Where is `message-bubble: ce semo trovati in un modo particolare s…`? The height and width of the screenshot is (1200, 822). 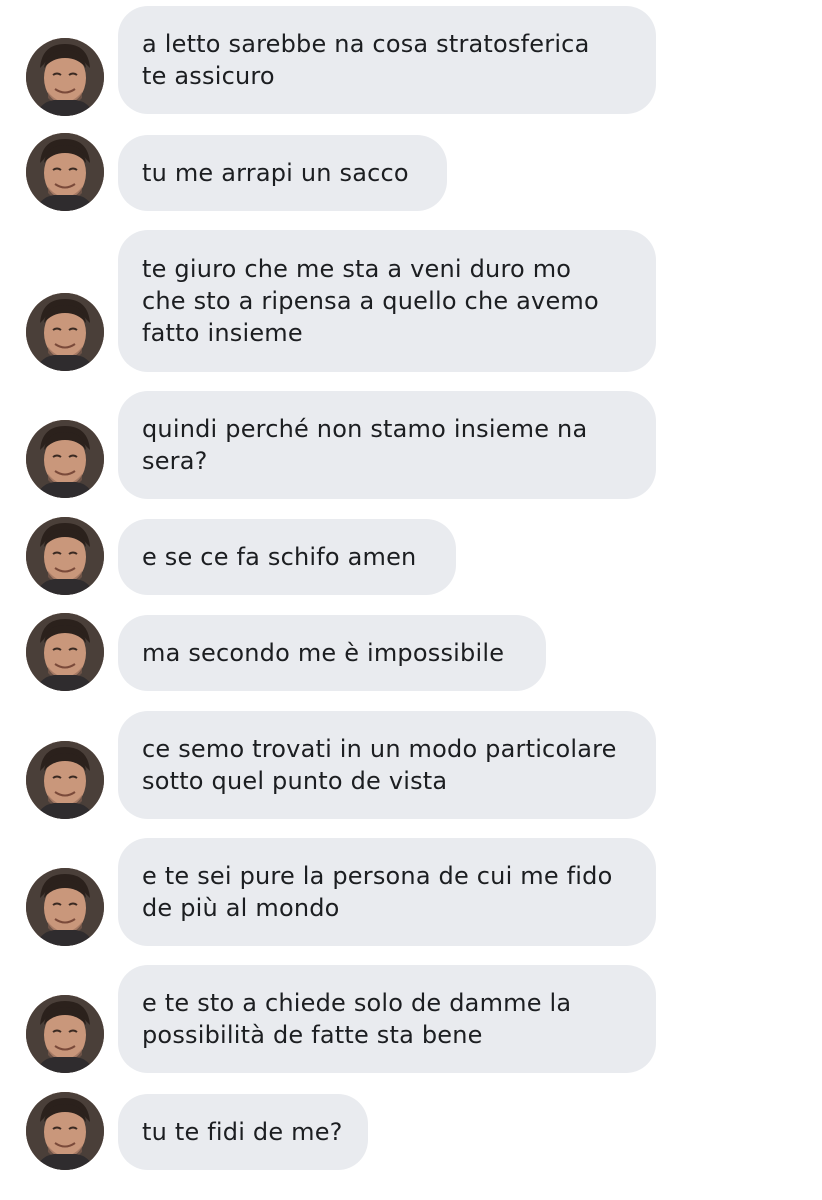
message-bubble: ce semo trovati in un modo particolare s… is located at coordinates (387, 765).